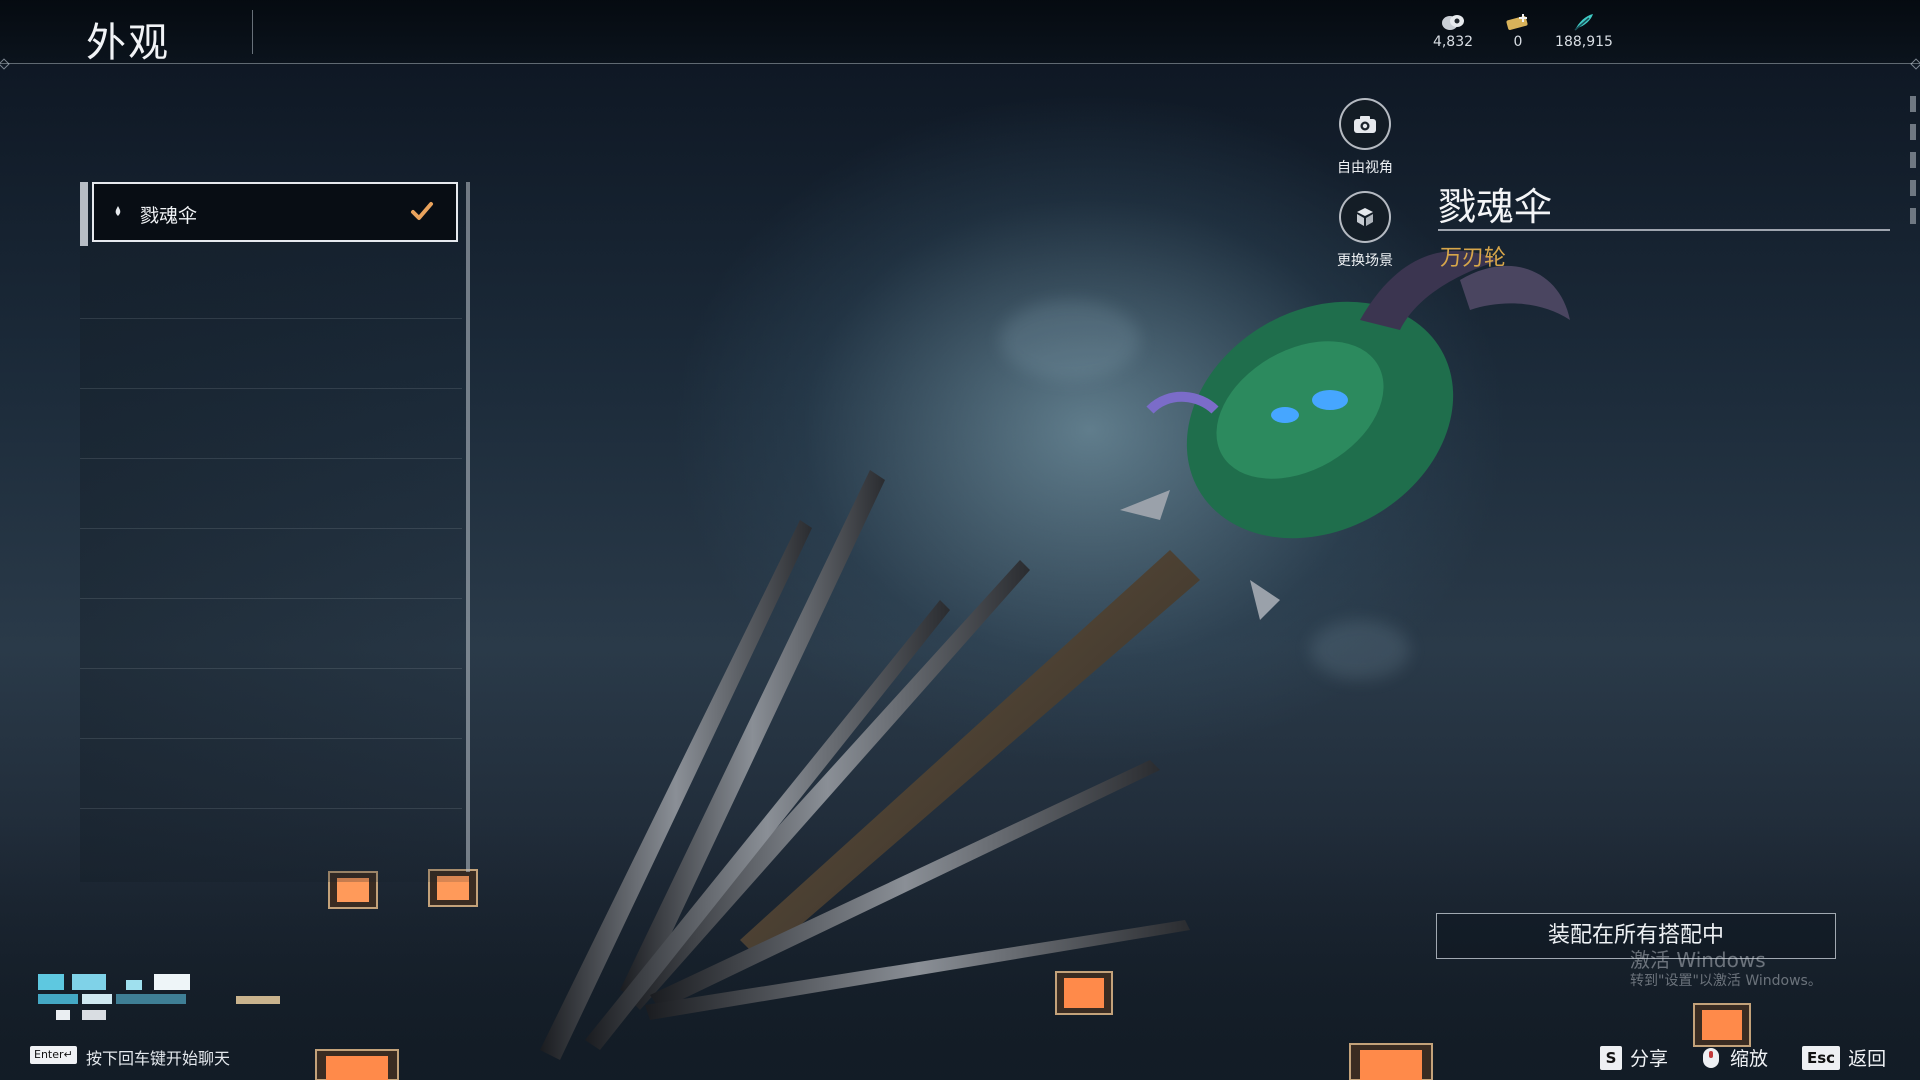 The height and width of the screenshot is (1080, 1920). What do you see at coordinates (1365, 168) in the screenshot?
I see `free-camera-label: 自由视角` at bounding box center [1365, 168].